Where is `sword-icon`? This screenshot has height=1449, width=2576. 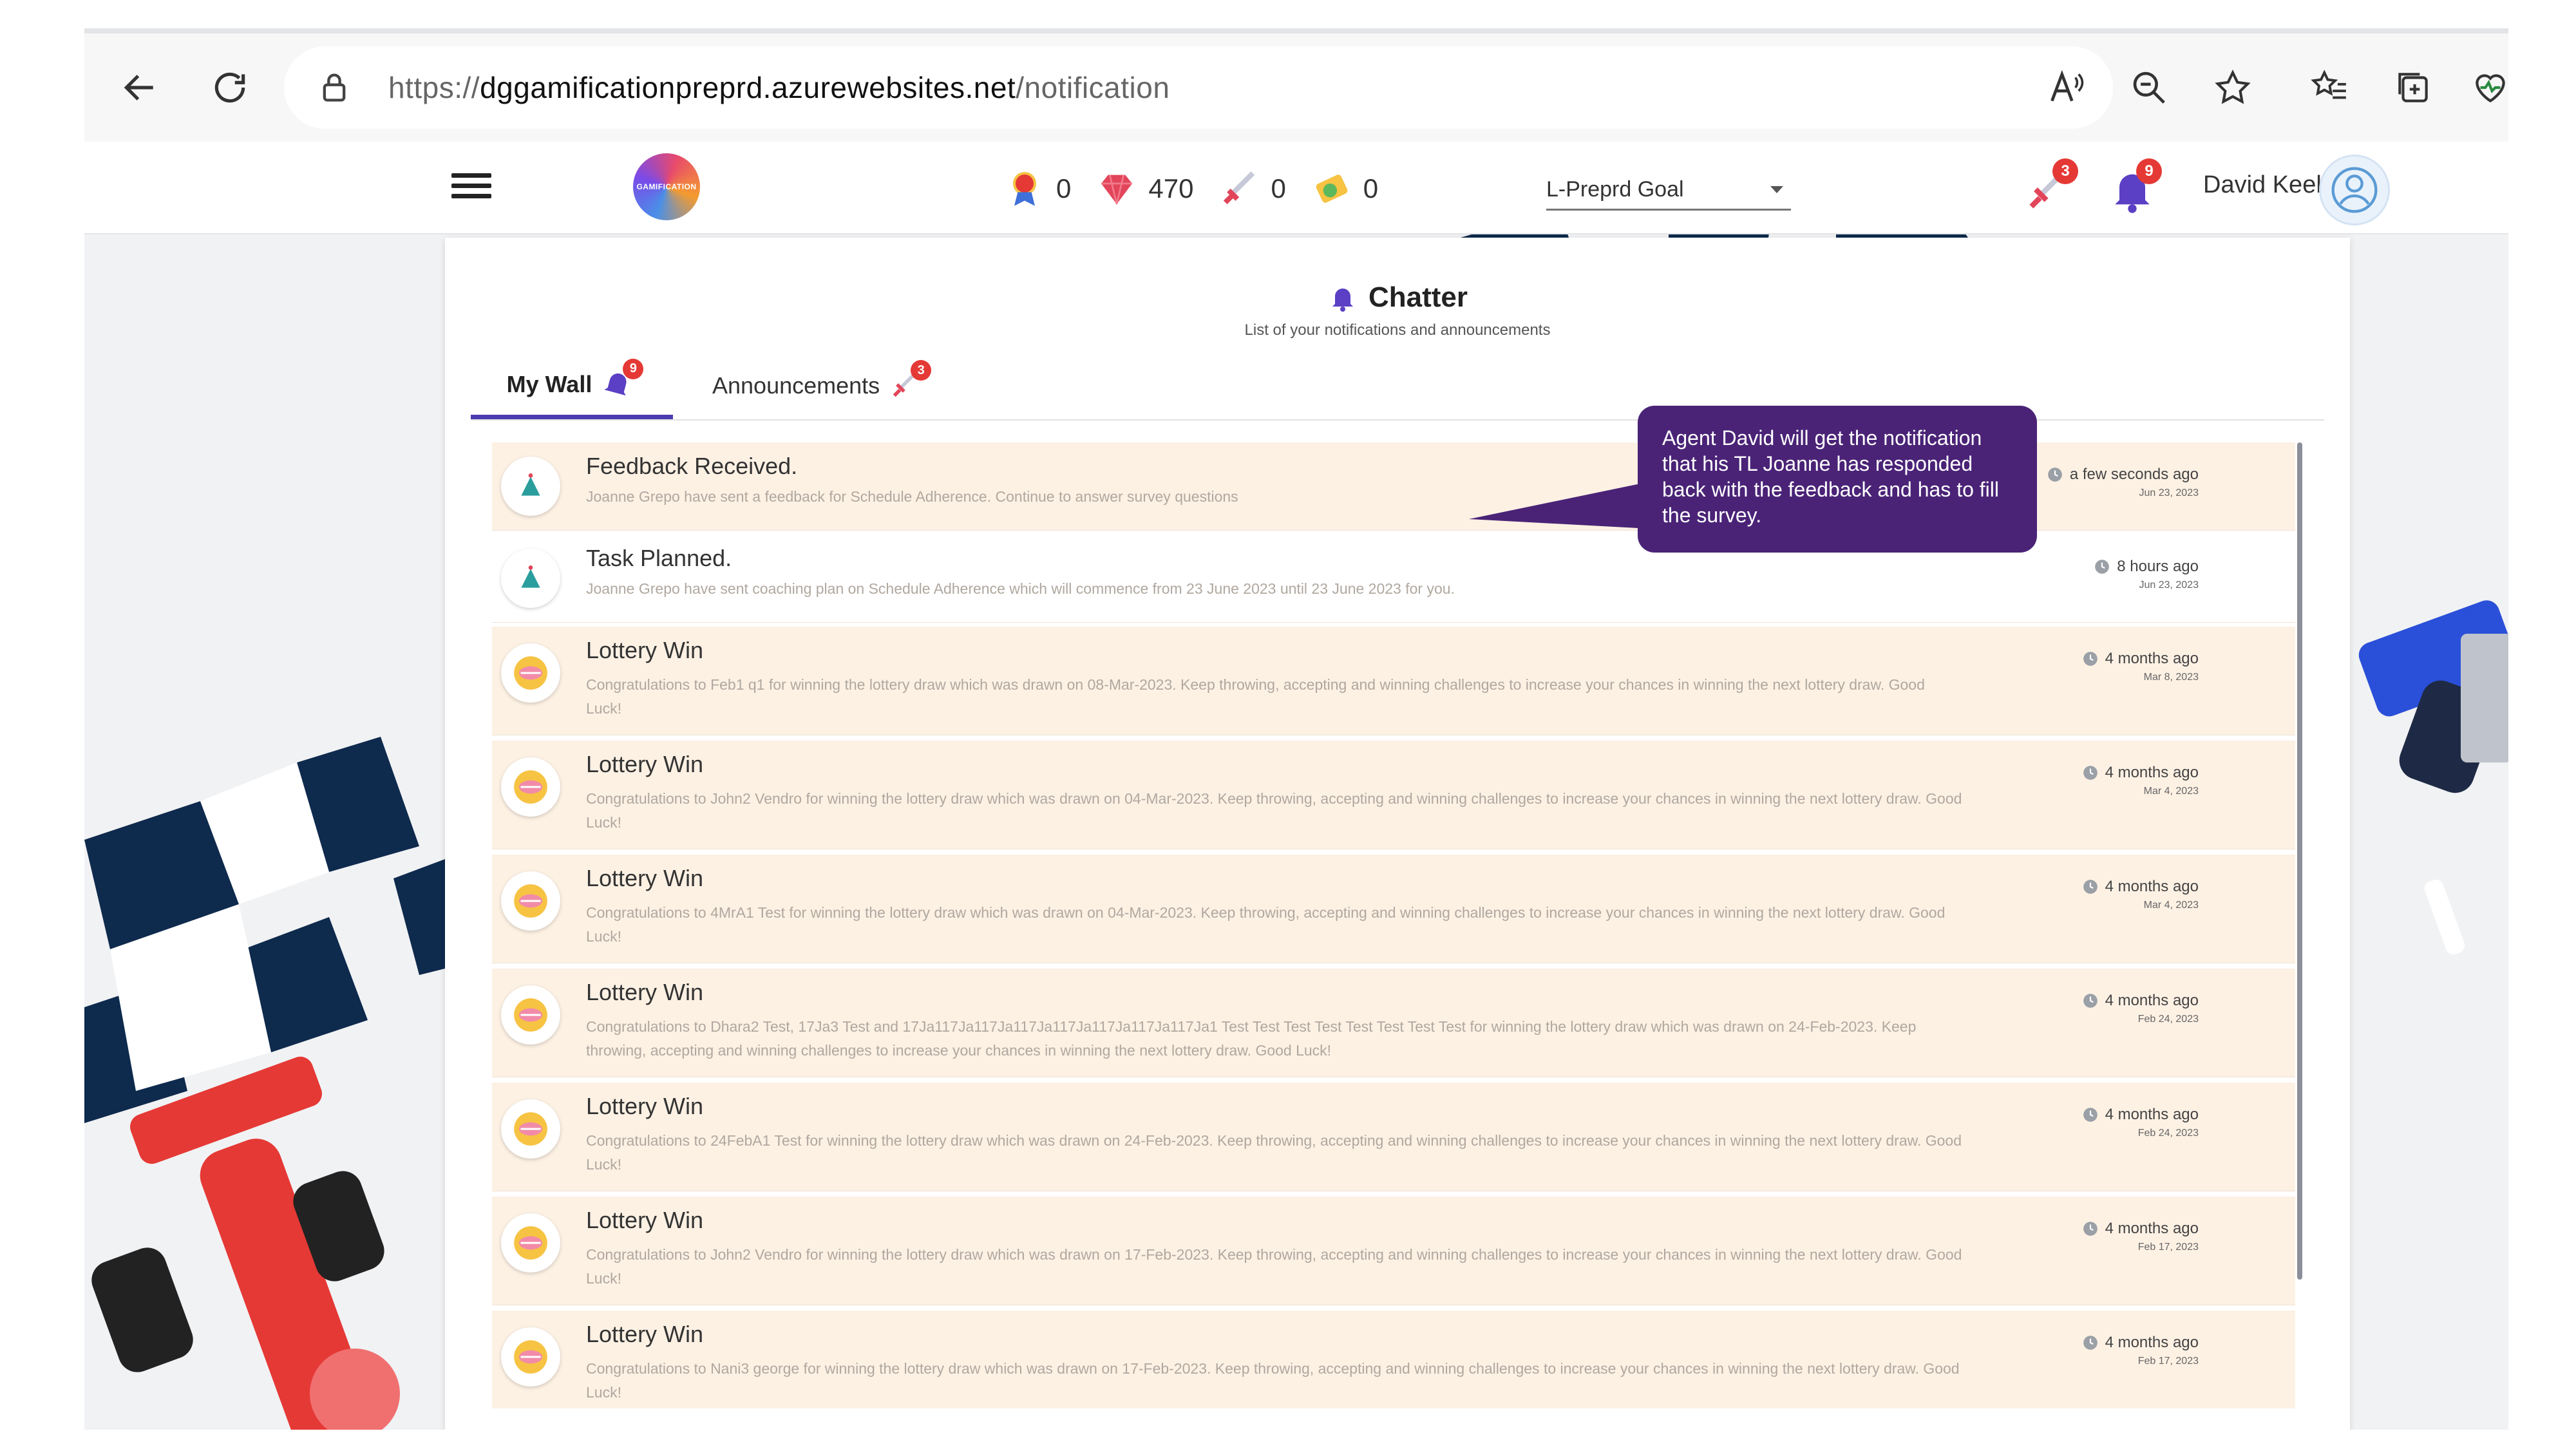 sword-icon is located at coordinates (1239, 189).